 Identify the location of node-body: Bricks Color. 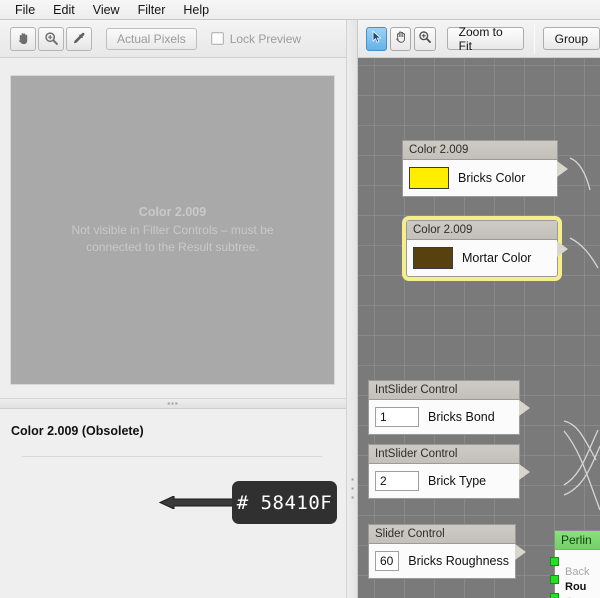
(480, 178).